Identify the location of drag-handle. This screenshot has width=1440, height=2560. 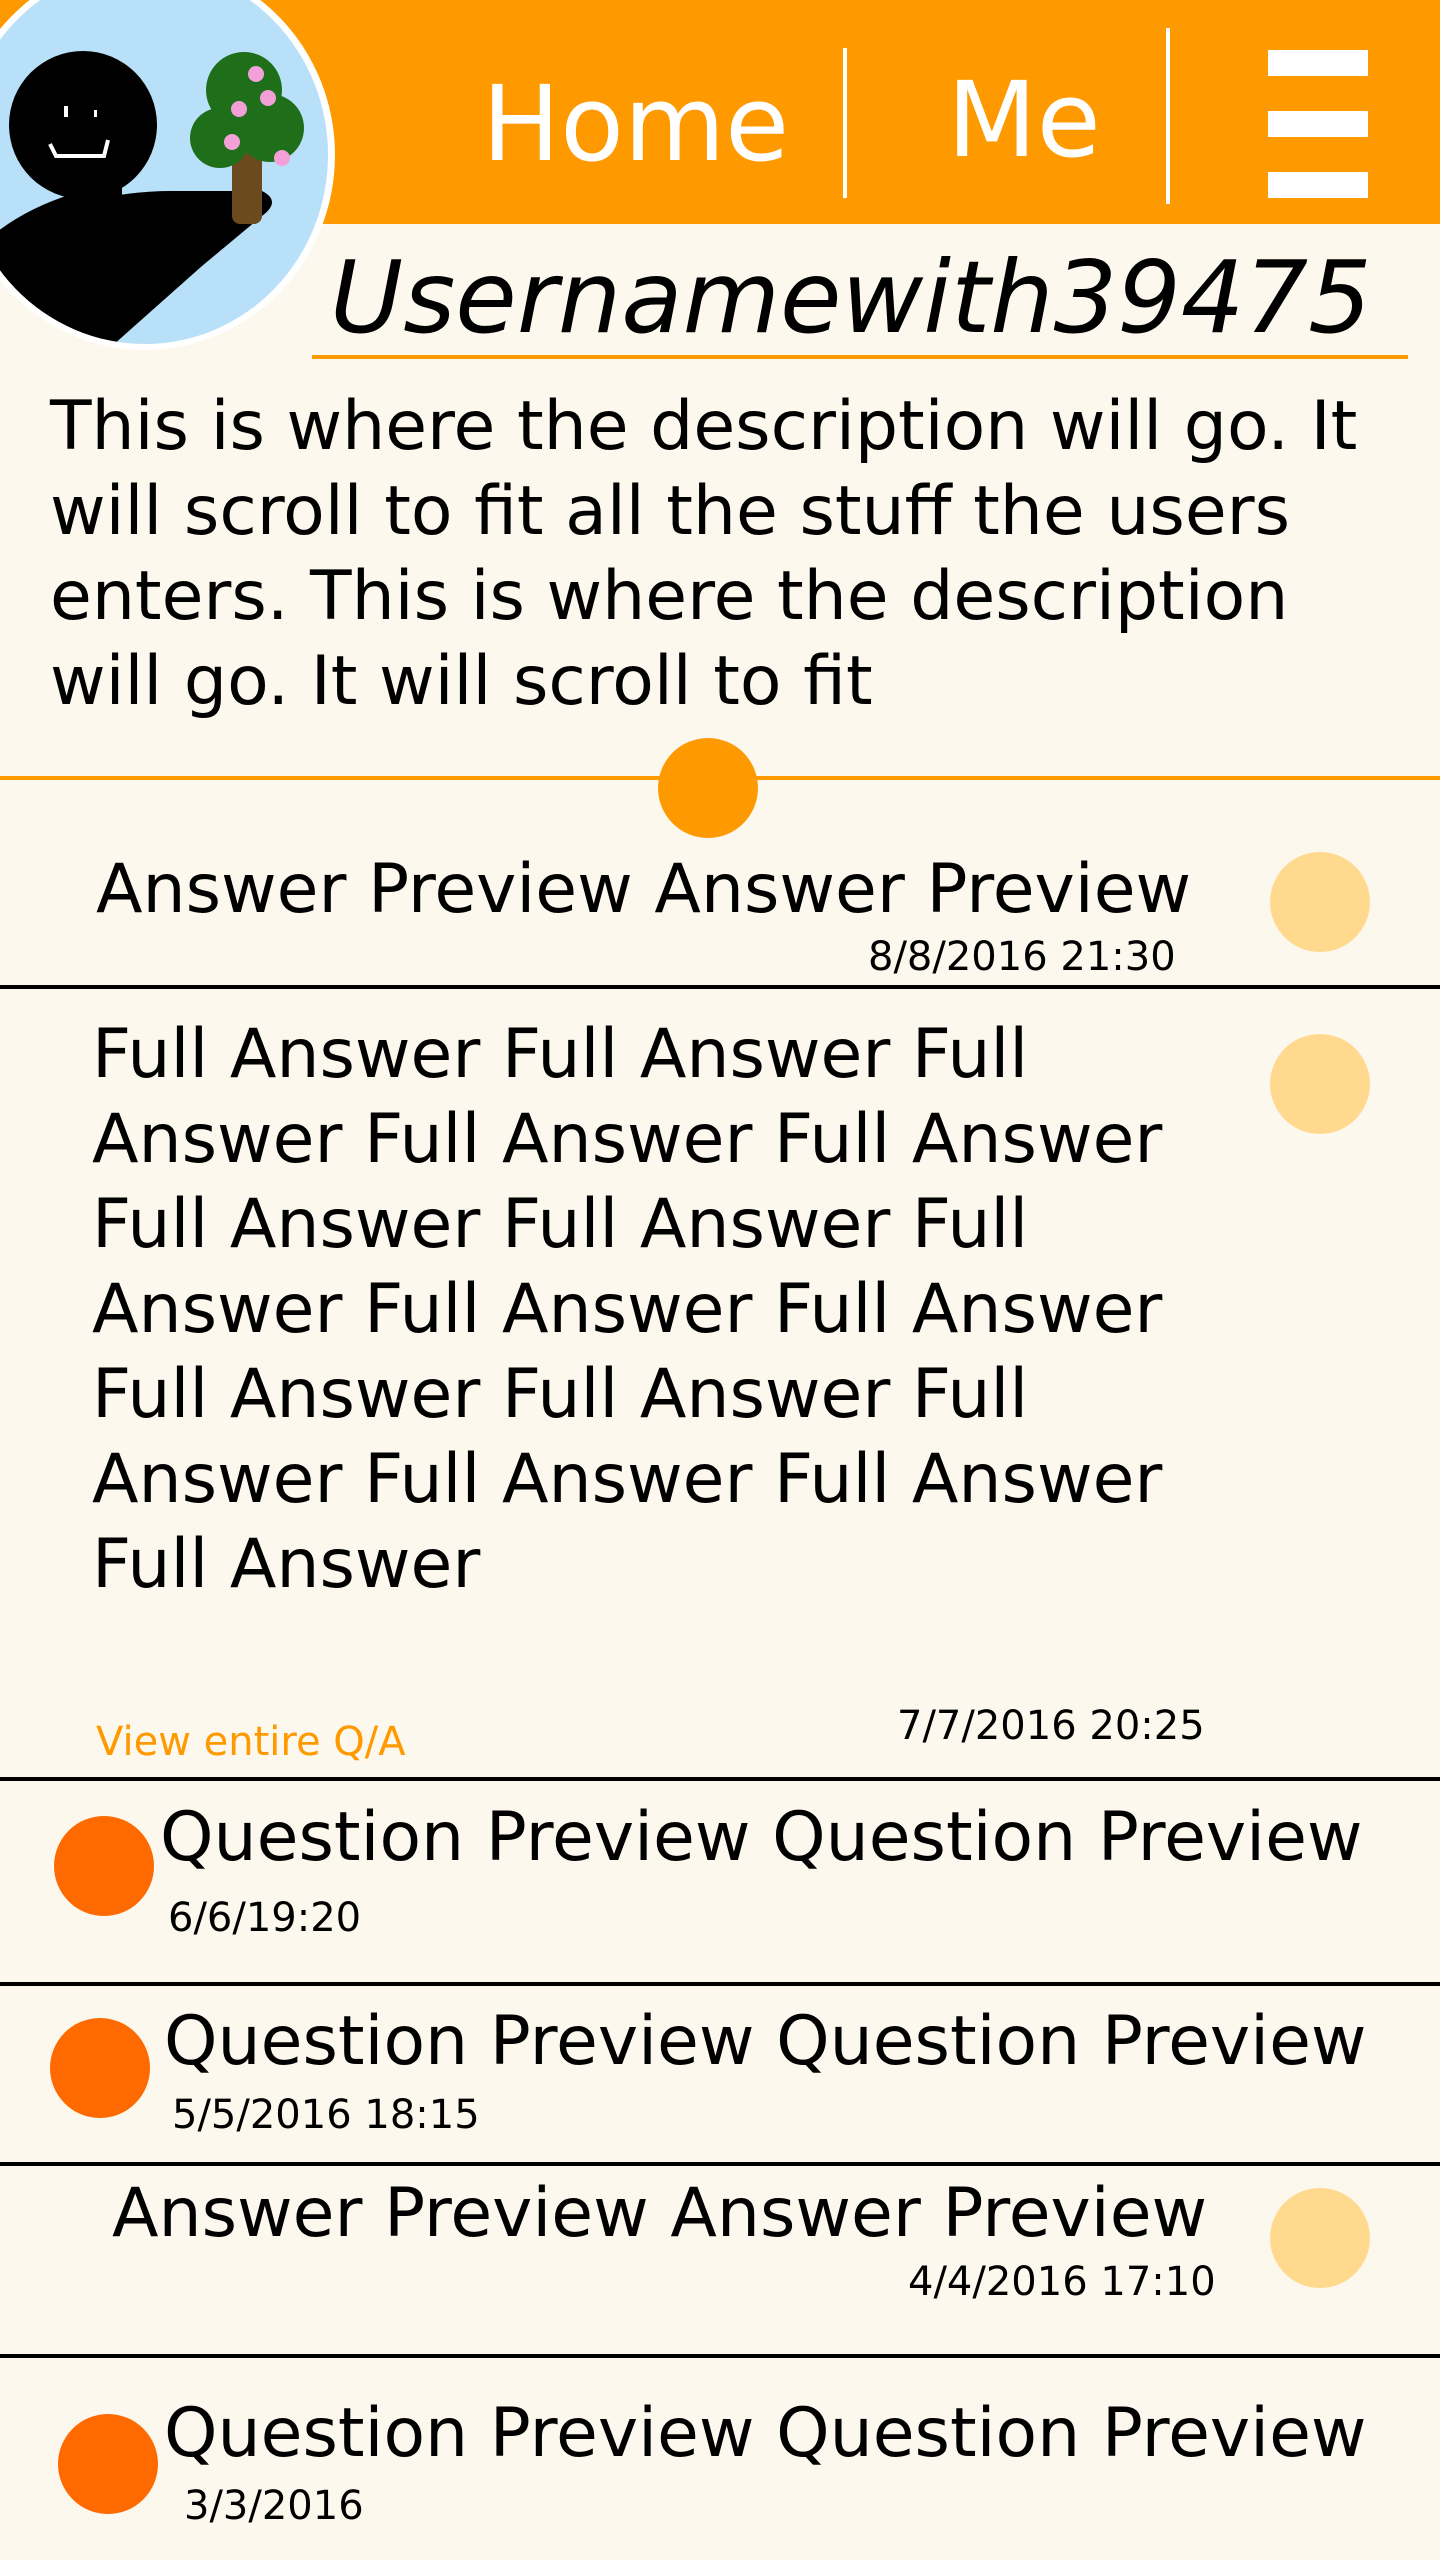
(708, 788).